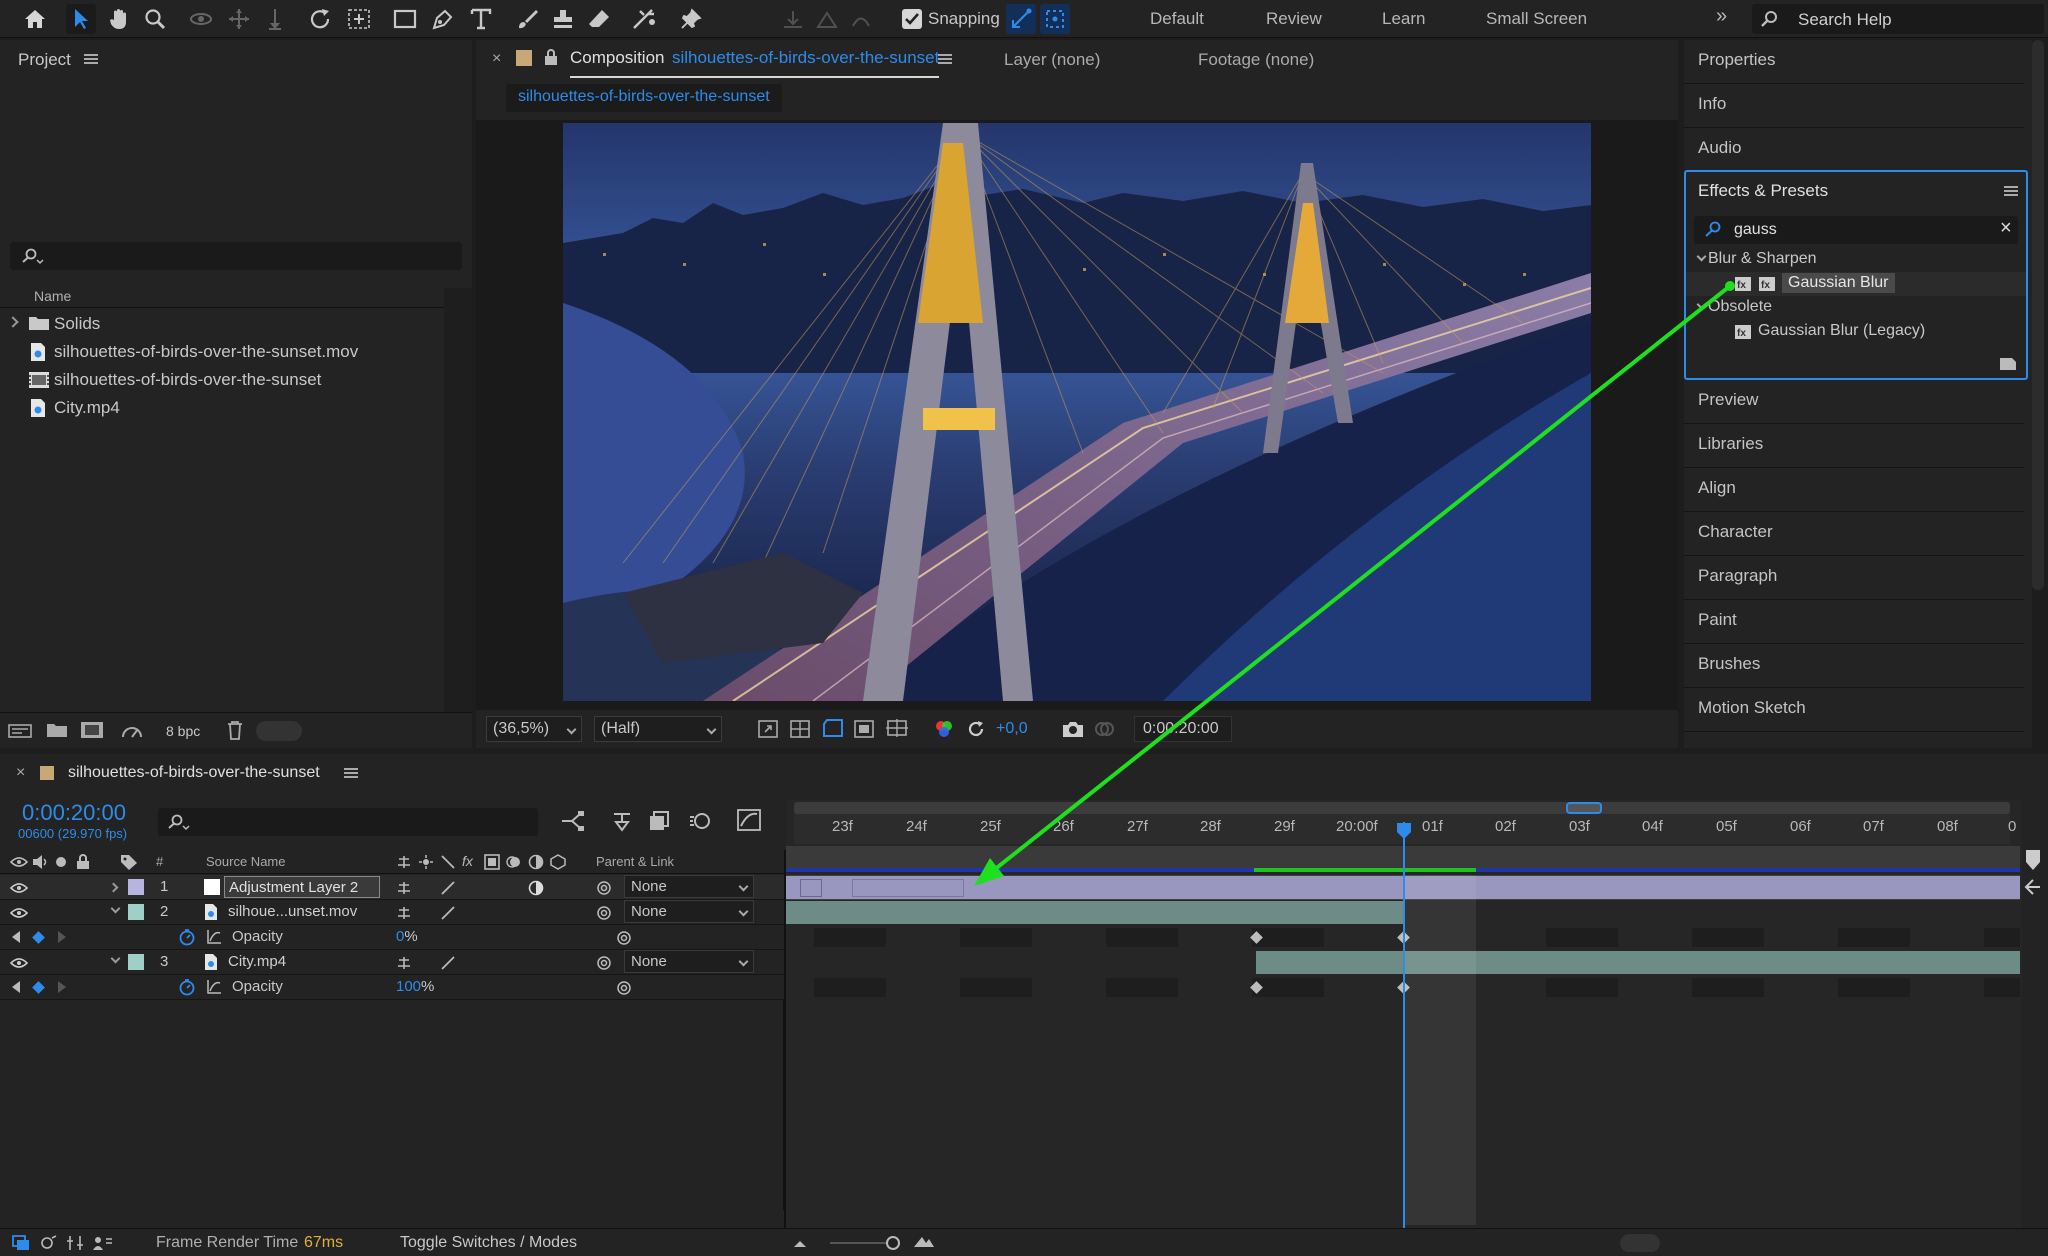 The height and width of the screenshot is (1256, 2048). I want to click on layer-bar-handle, so click(811, 888).